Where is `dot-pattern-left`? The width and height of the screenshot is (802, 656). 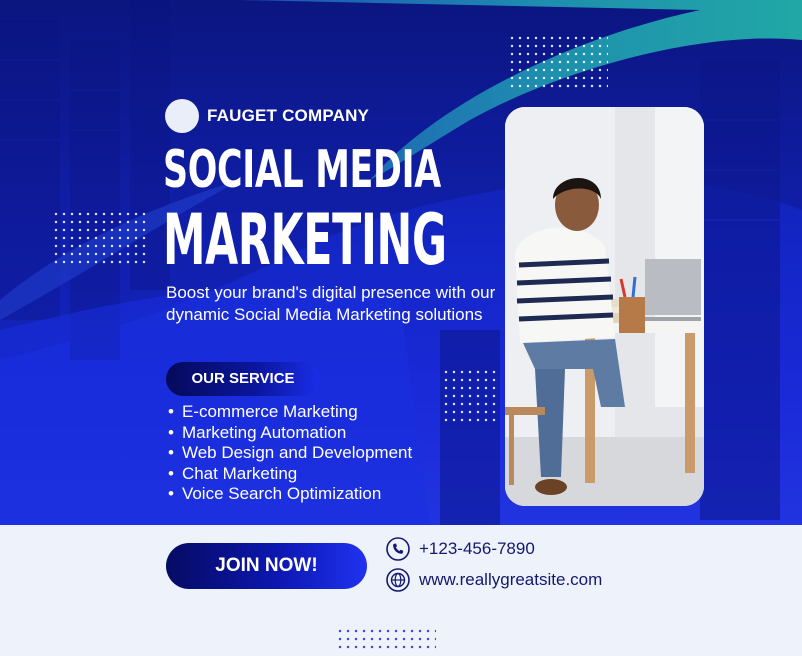 dot-pattern-left is located at coordinates (100, 238).